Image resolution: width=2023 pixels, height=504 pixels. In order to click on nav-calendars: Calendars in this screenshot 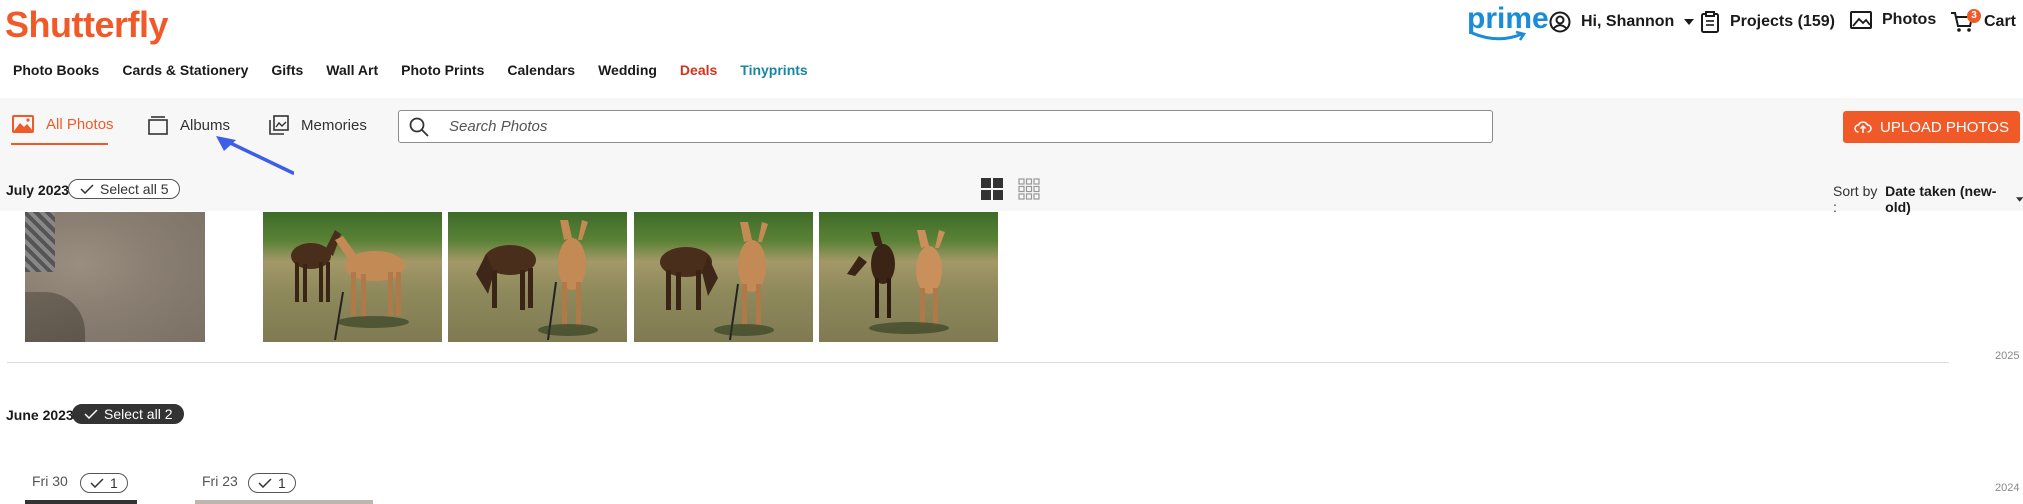, I will do `click(541, 70)`.